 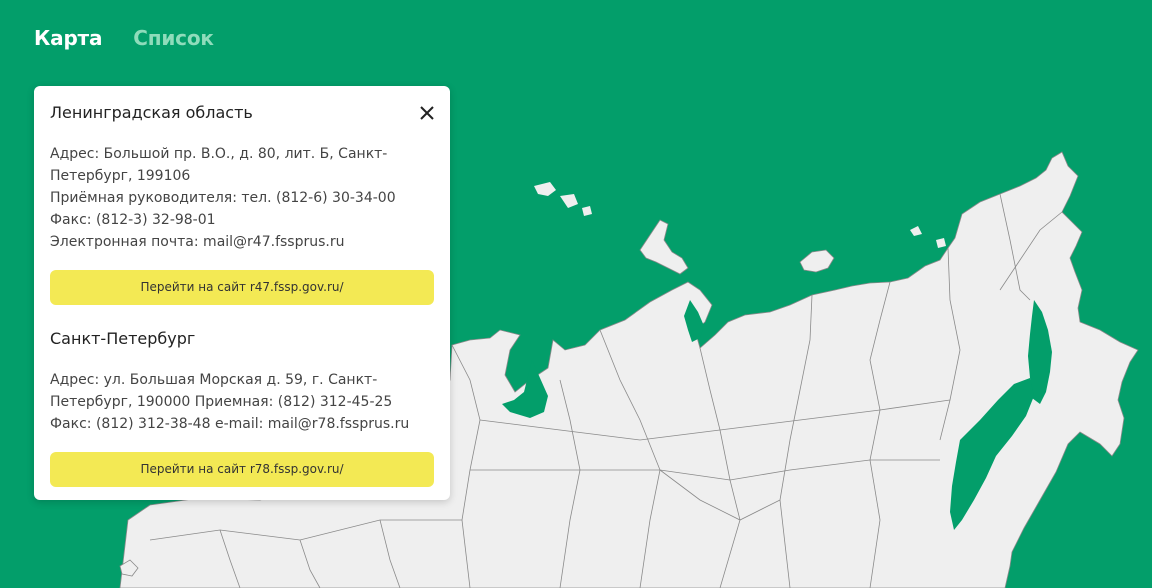 What do you see at coordinates (151, 112) in the screenshot?
I see `office-title: Ленинградская область` at bounding box center [151, 112].